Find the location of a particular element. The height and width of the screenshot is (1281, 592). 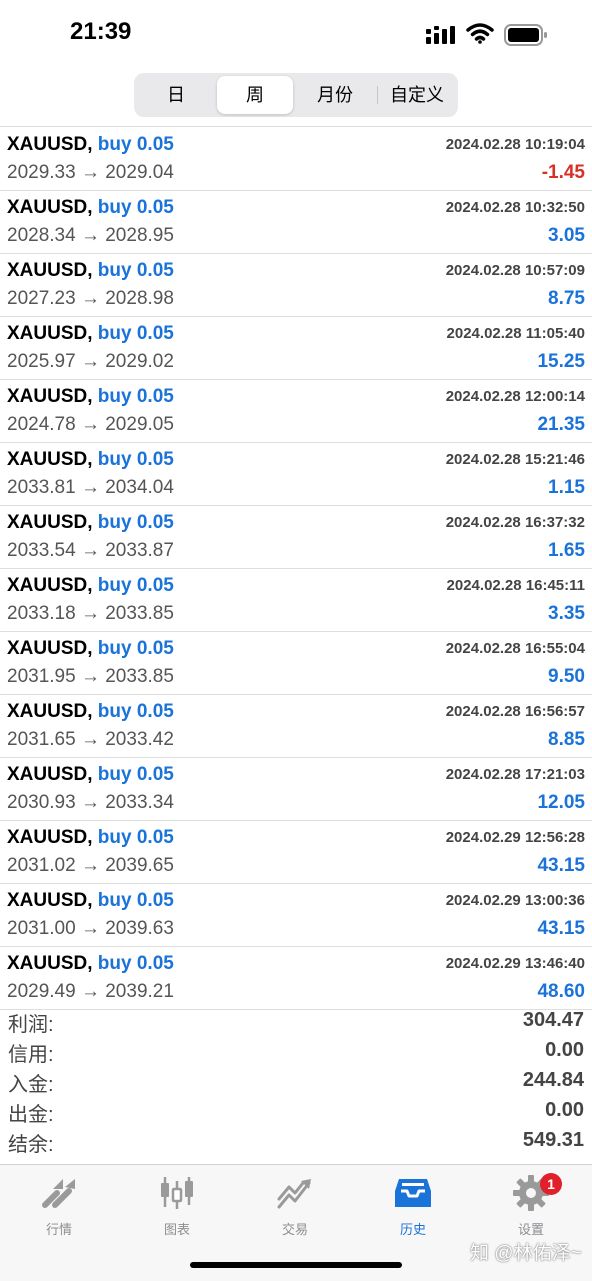

summary-row-balance: 结余: 549.31 is located at coordinates (296, 1141).